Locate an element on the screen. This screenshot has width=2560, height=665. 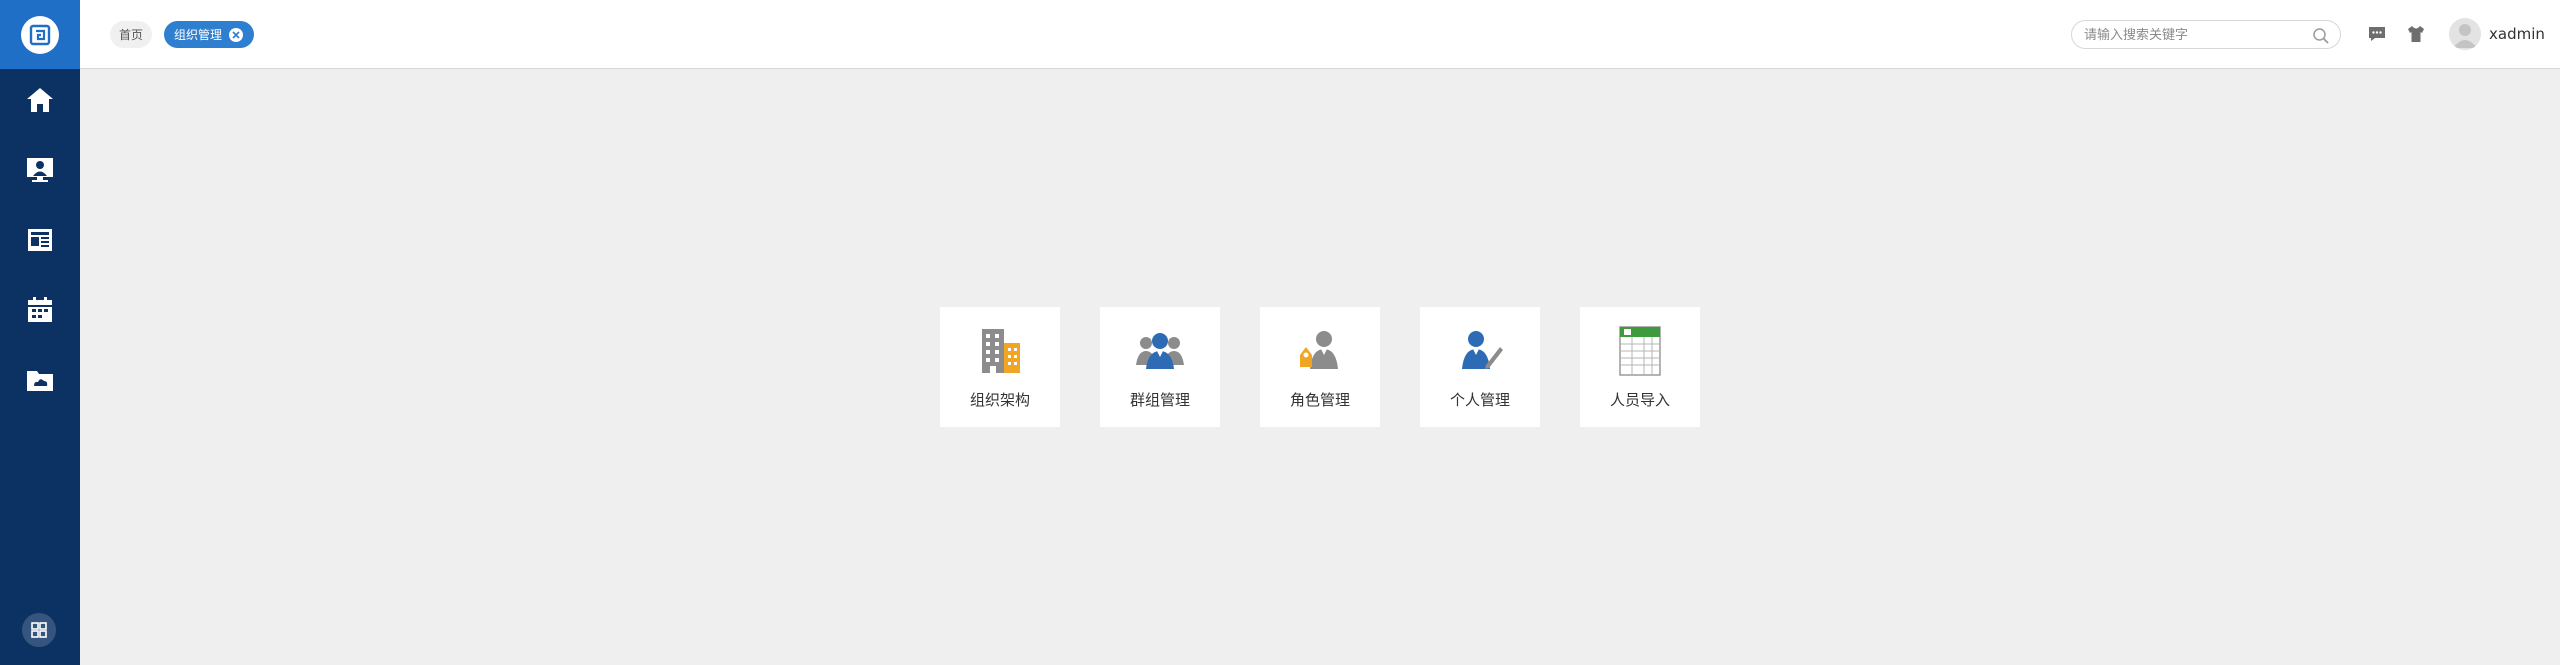
apps-button is located at coordinates (39, 630).